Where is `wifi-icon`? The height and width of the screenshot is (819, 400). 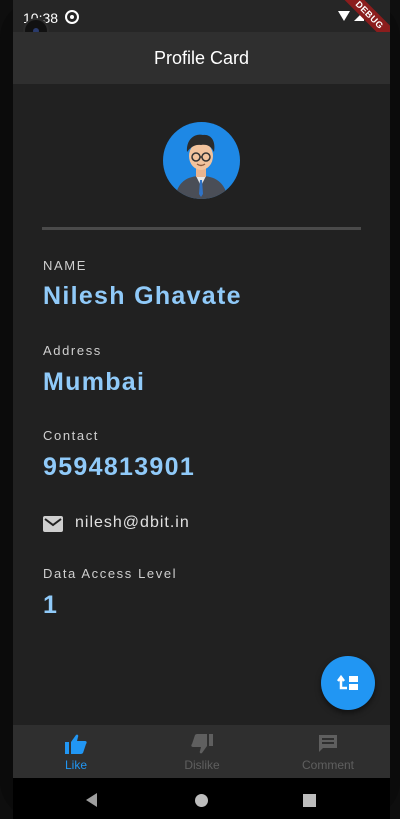 wifi-icon is located at coordinates (344, 16).